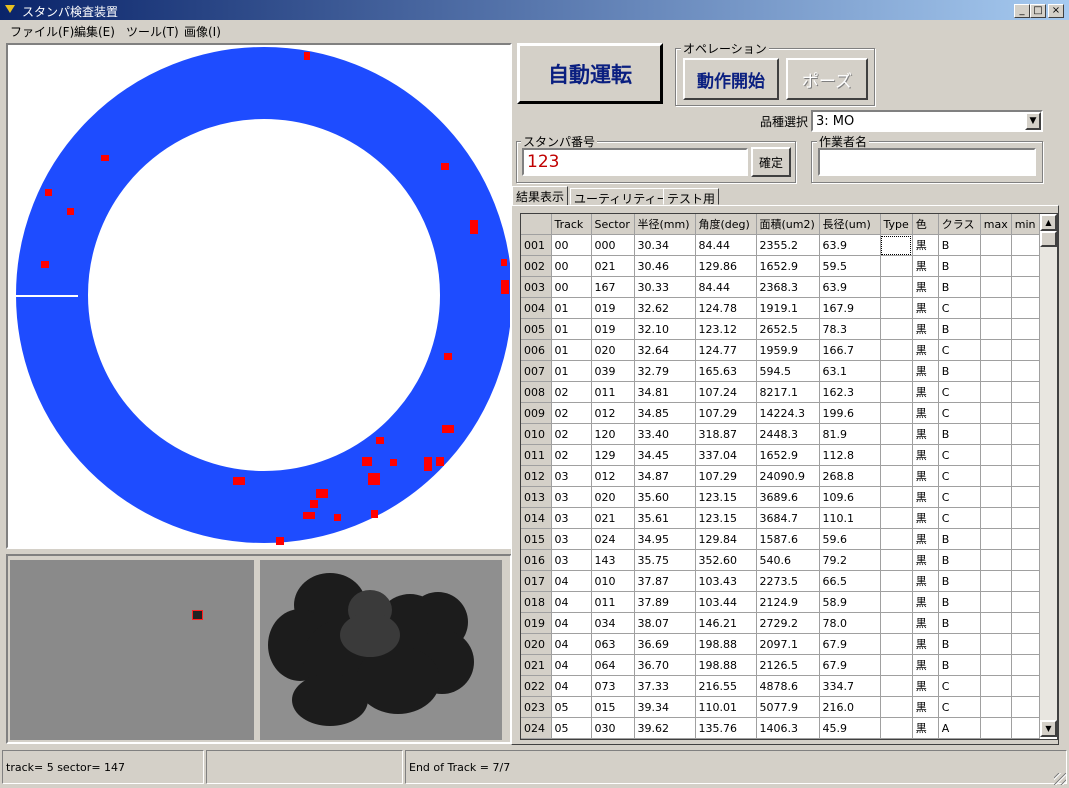 Image resolution: width=1069 pixels, height=788 pixels. I want to click on table-cell: 039, so click(613, 371).